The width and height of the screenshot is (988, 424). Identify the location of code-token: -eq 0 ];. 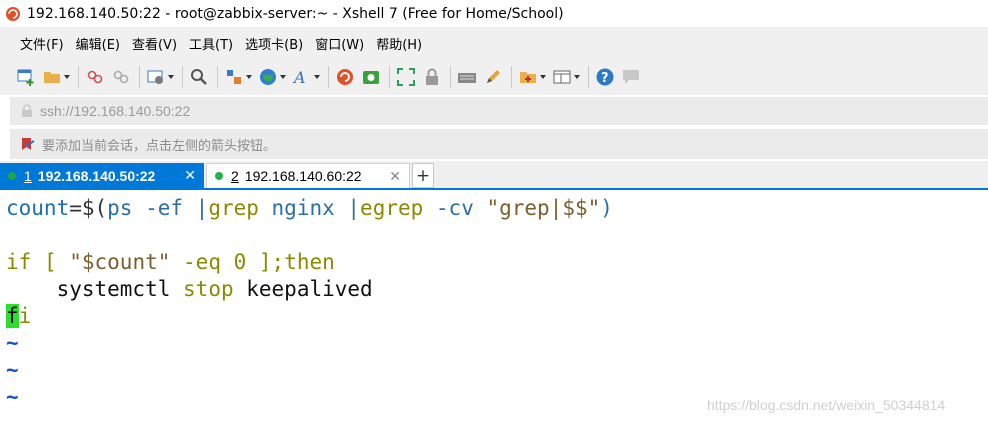
(227, 262).